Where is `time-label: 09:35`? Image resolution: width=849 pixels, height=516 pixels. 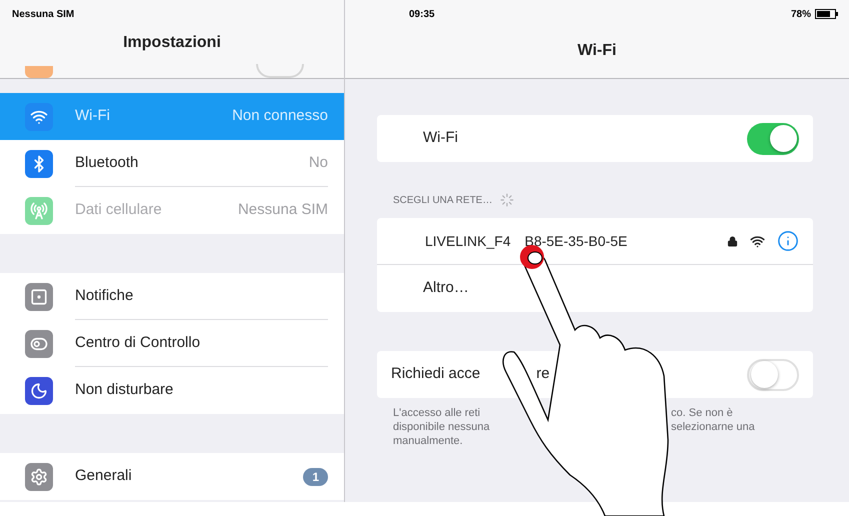 time-label: 09:35 is located at coordinates (422, 15).